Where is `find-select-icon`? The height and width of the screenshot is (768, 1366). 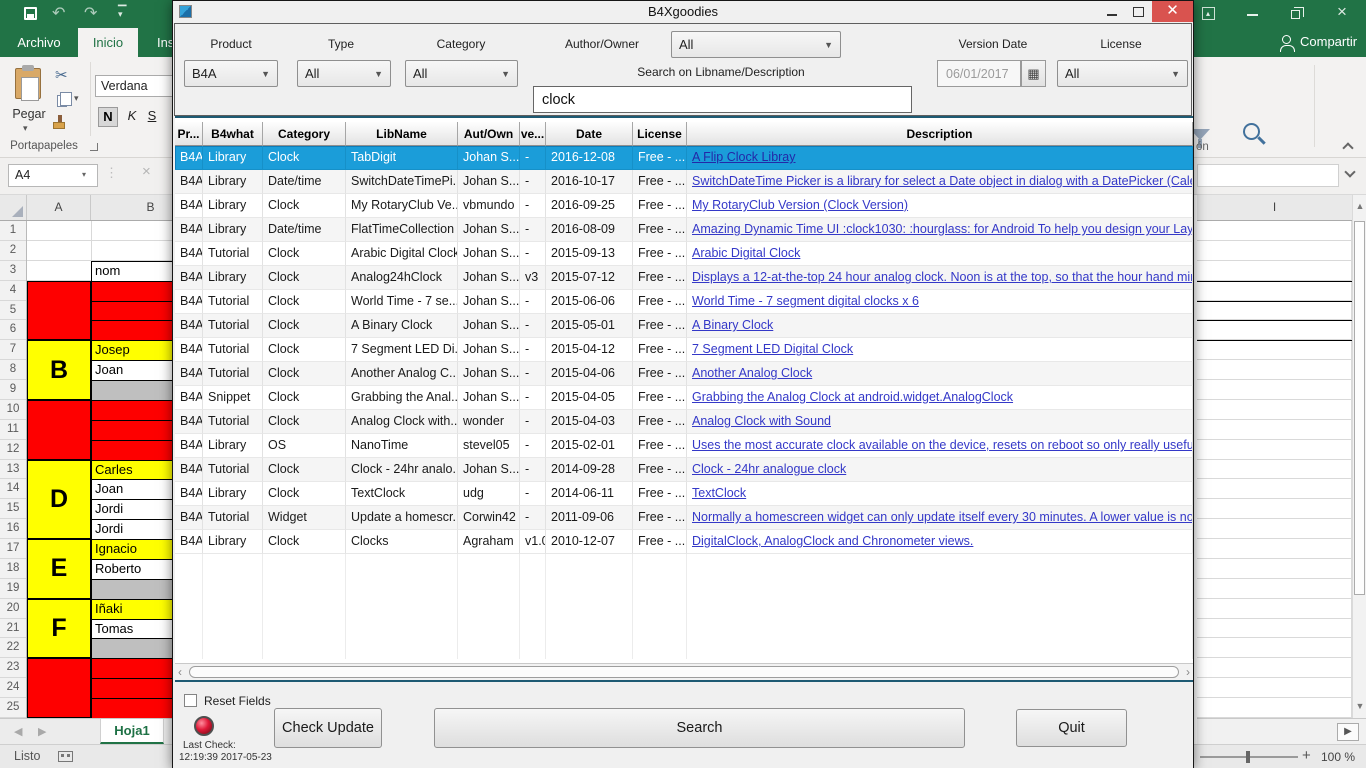 find-select-icon is located at coordinates (1251, 131).